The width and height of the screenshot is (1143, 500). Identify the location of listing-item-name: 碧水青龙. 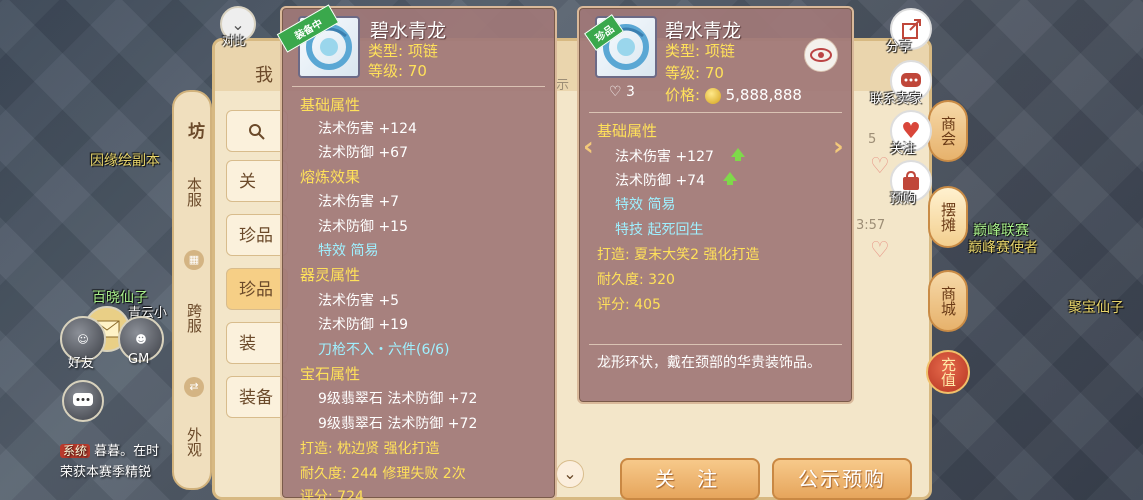
(703, 31).